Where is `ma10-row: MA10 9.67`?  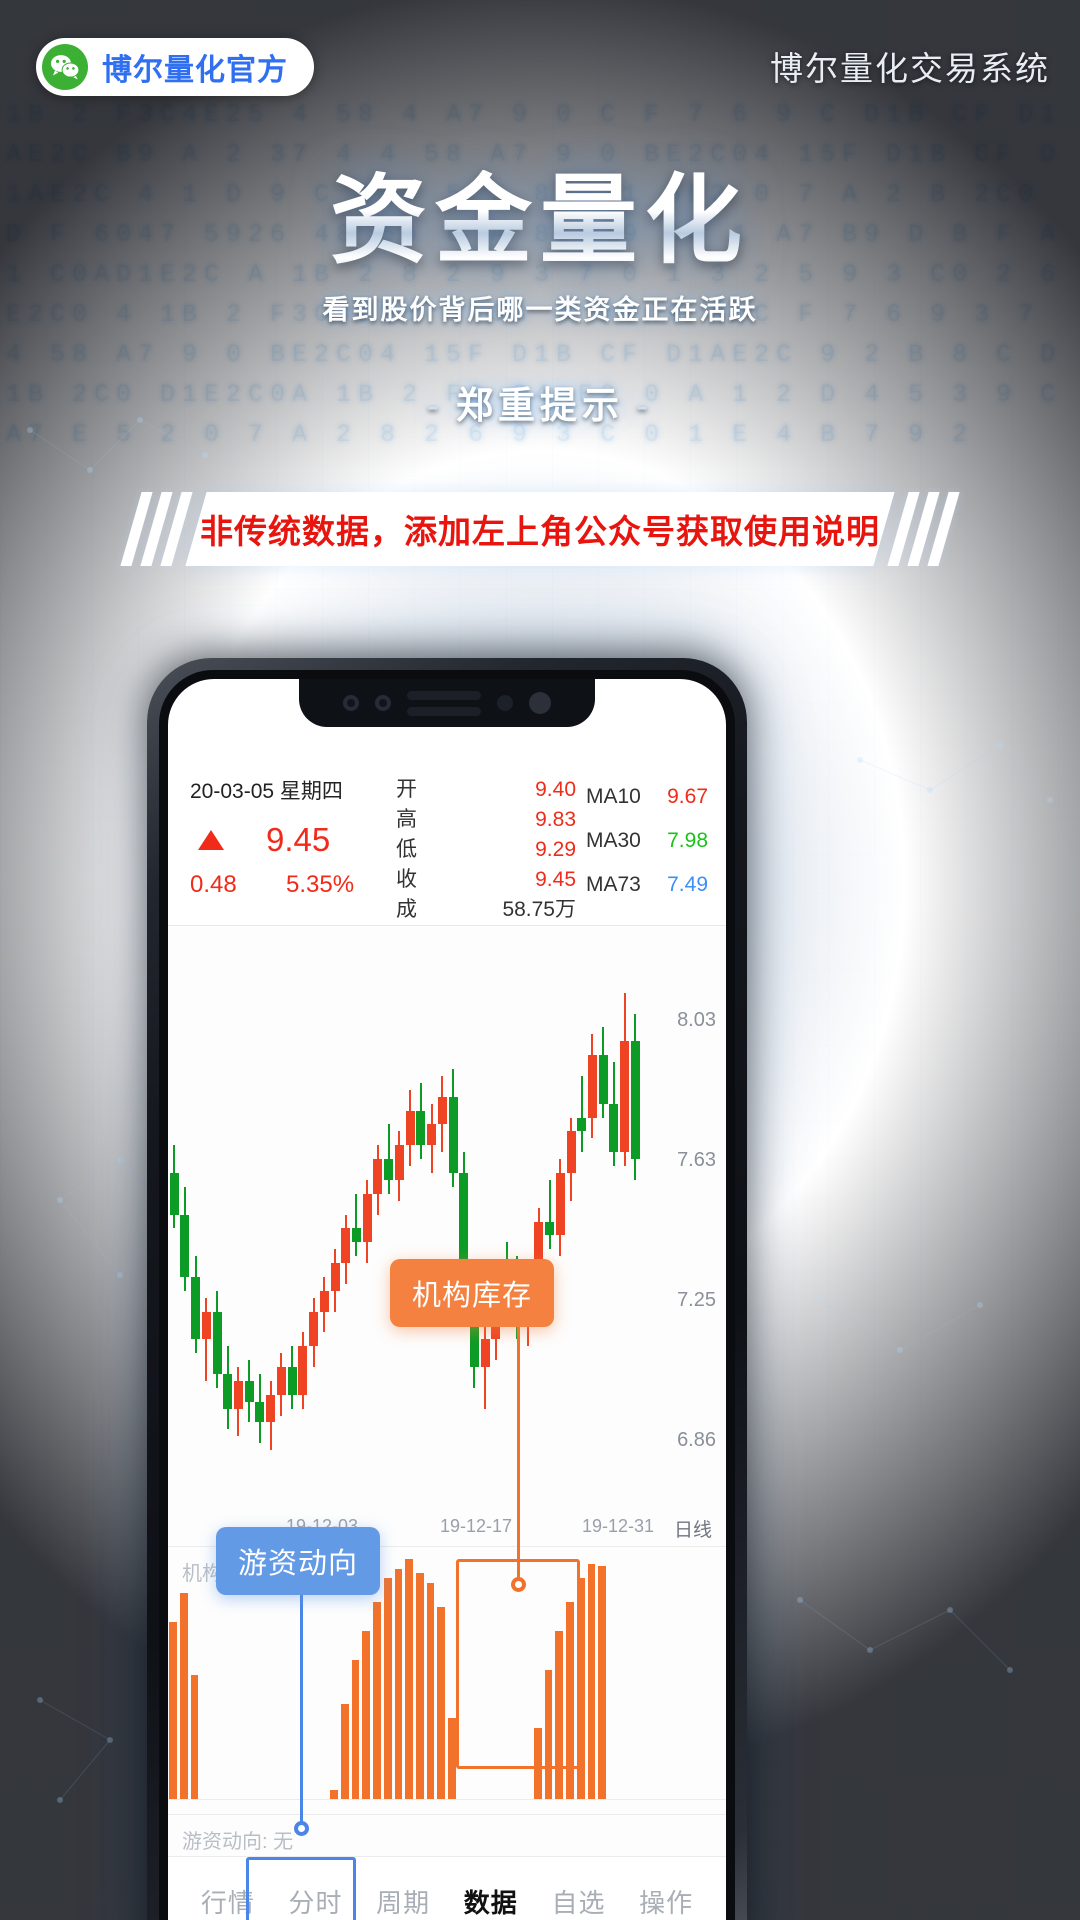
ma10-row: MA10 9.67 is located at coordinates (647, 797).